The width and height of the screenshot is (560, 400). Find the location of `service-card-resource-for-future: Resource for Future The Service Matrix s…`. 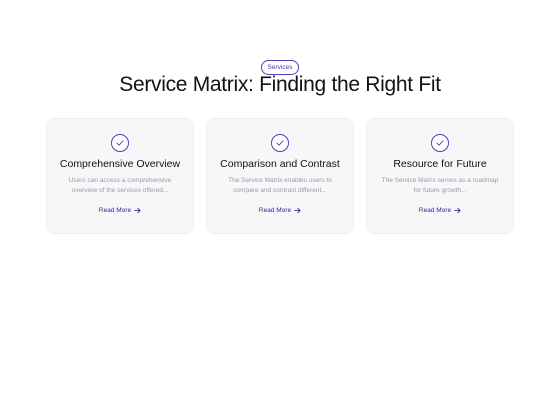

service-card-resource-for-future: Resource for Future The Service Matrix s… is located at coordinates (440, 176).